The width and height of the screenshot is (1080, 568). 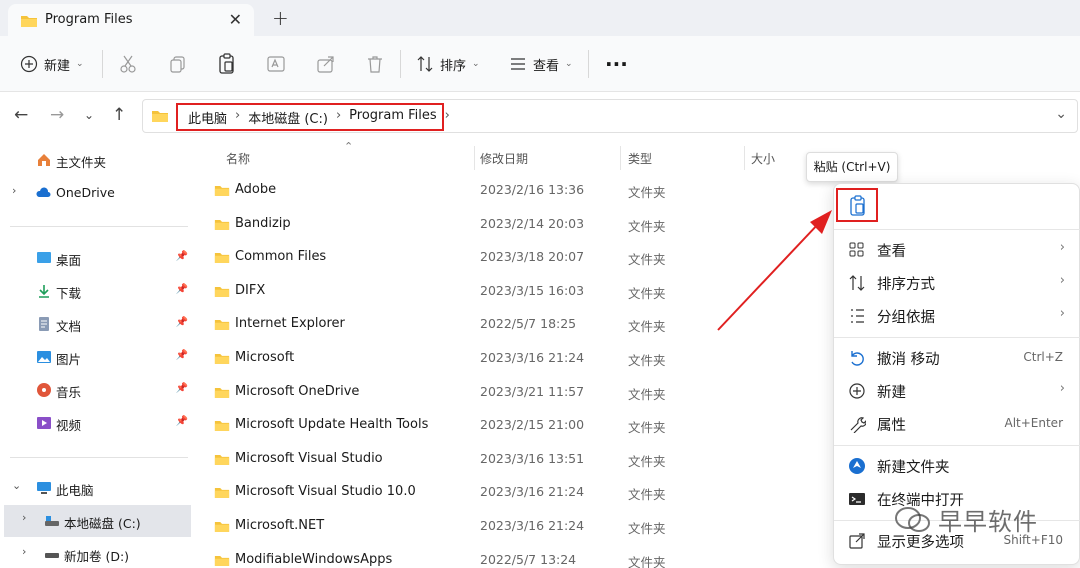 I want to click on file-name: Microsoft, so click(x=265, y=357).